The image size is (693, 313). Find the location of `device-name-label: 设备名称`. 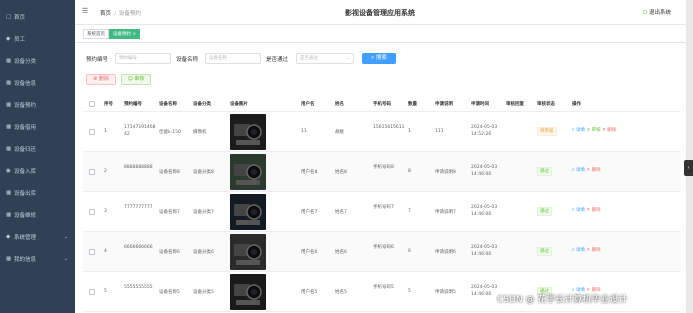

device-name-label: 设备名称 is located at coordinates (187, 60).